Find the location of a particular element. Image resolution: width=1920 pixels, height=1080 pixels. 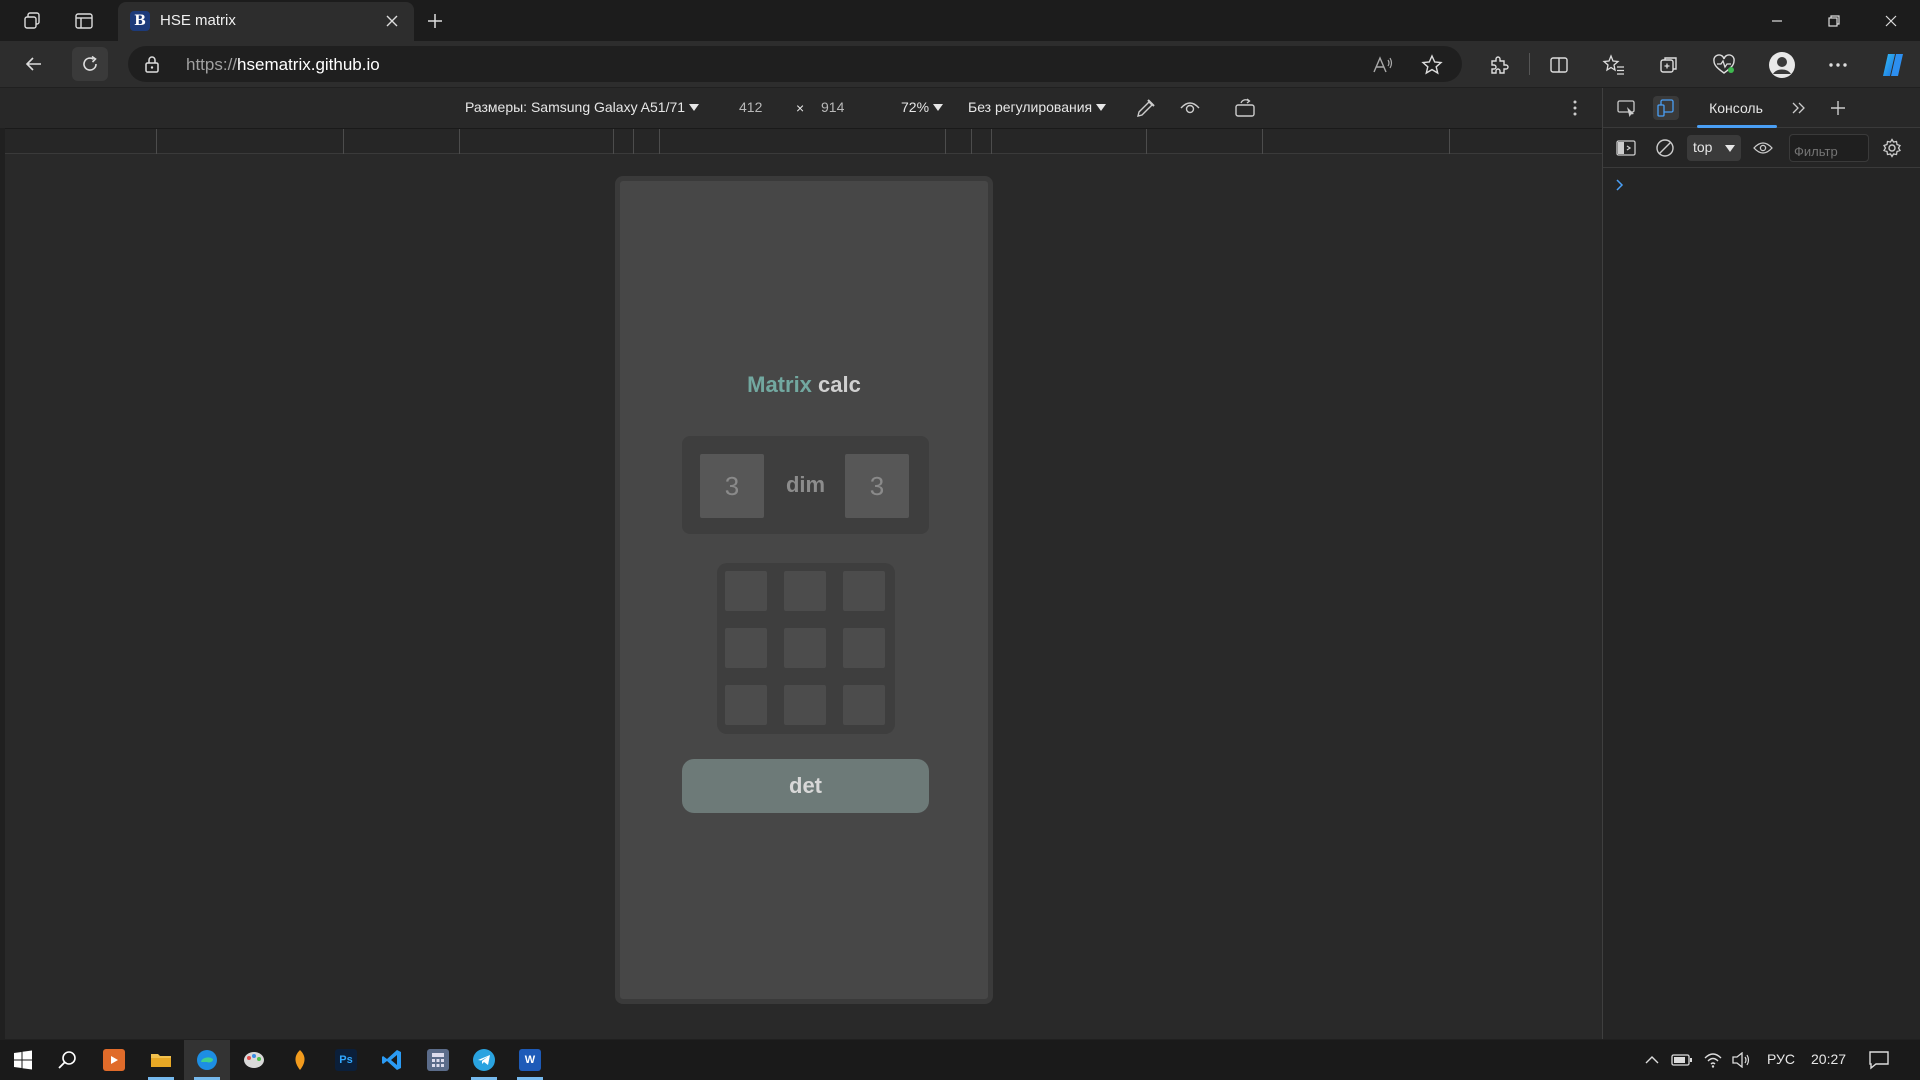

throttling-dropdown: Без регулирования is located at coordinates (1037, 107).